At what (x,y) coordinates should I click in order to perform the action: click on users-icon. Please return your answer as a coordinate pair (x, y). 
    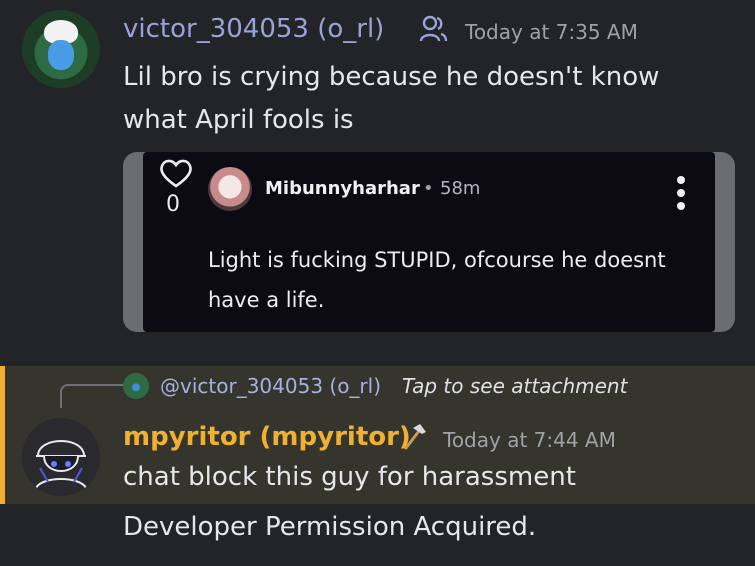
    Looking at the image, I should click on (433, 28).